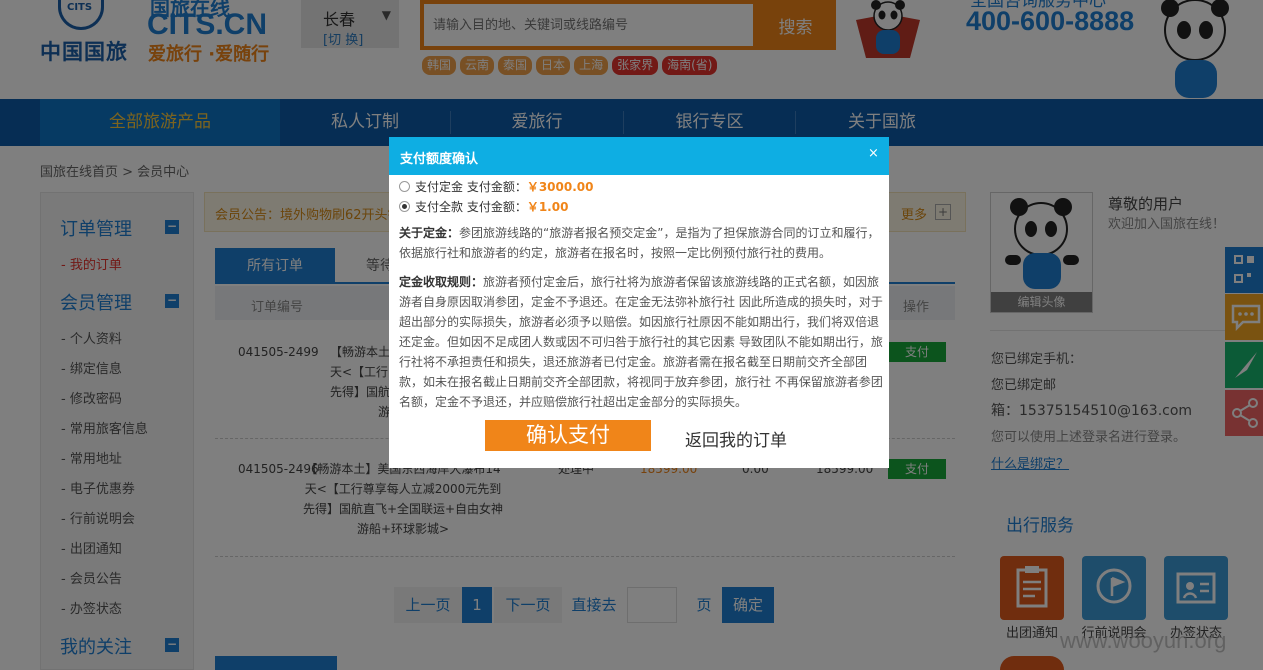  What do you see at coordinates (873, 153) in the screenshot?
I see `close-icon: ×` at bounding box center [873, 153].